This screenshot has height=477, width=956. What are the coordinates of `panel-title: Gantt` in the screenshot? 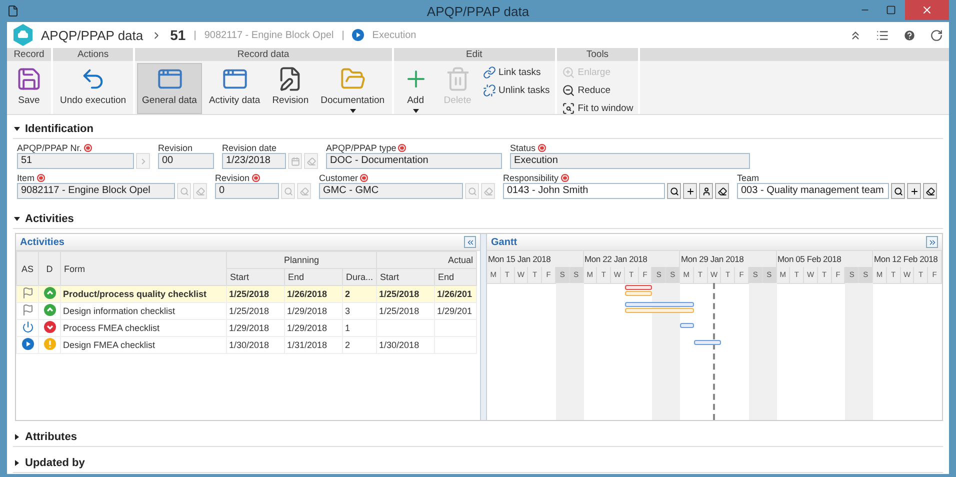 It's located at (504, 242).